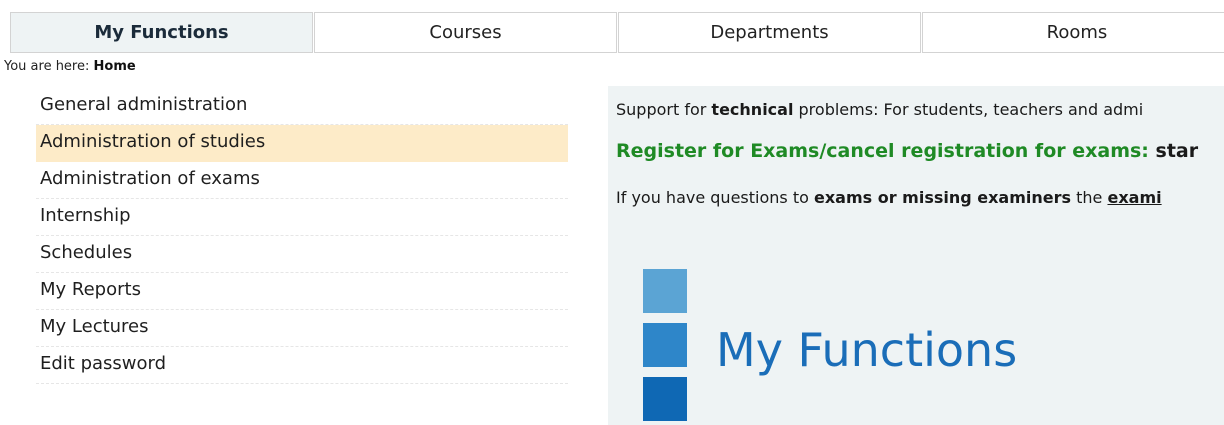 This screenshot has height=425, width=1224. Describe the element at coordinates (752, 109) in the screenshot. I see `support-bold: technical` at that location.